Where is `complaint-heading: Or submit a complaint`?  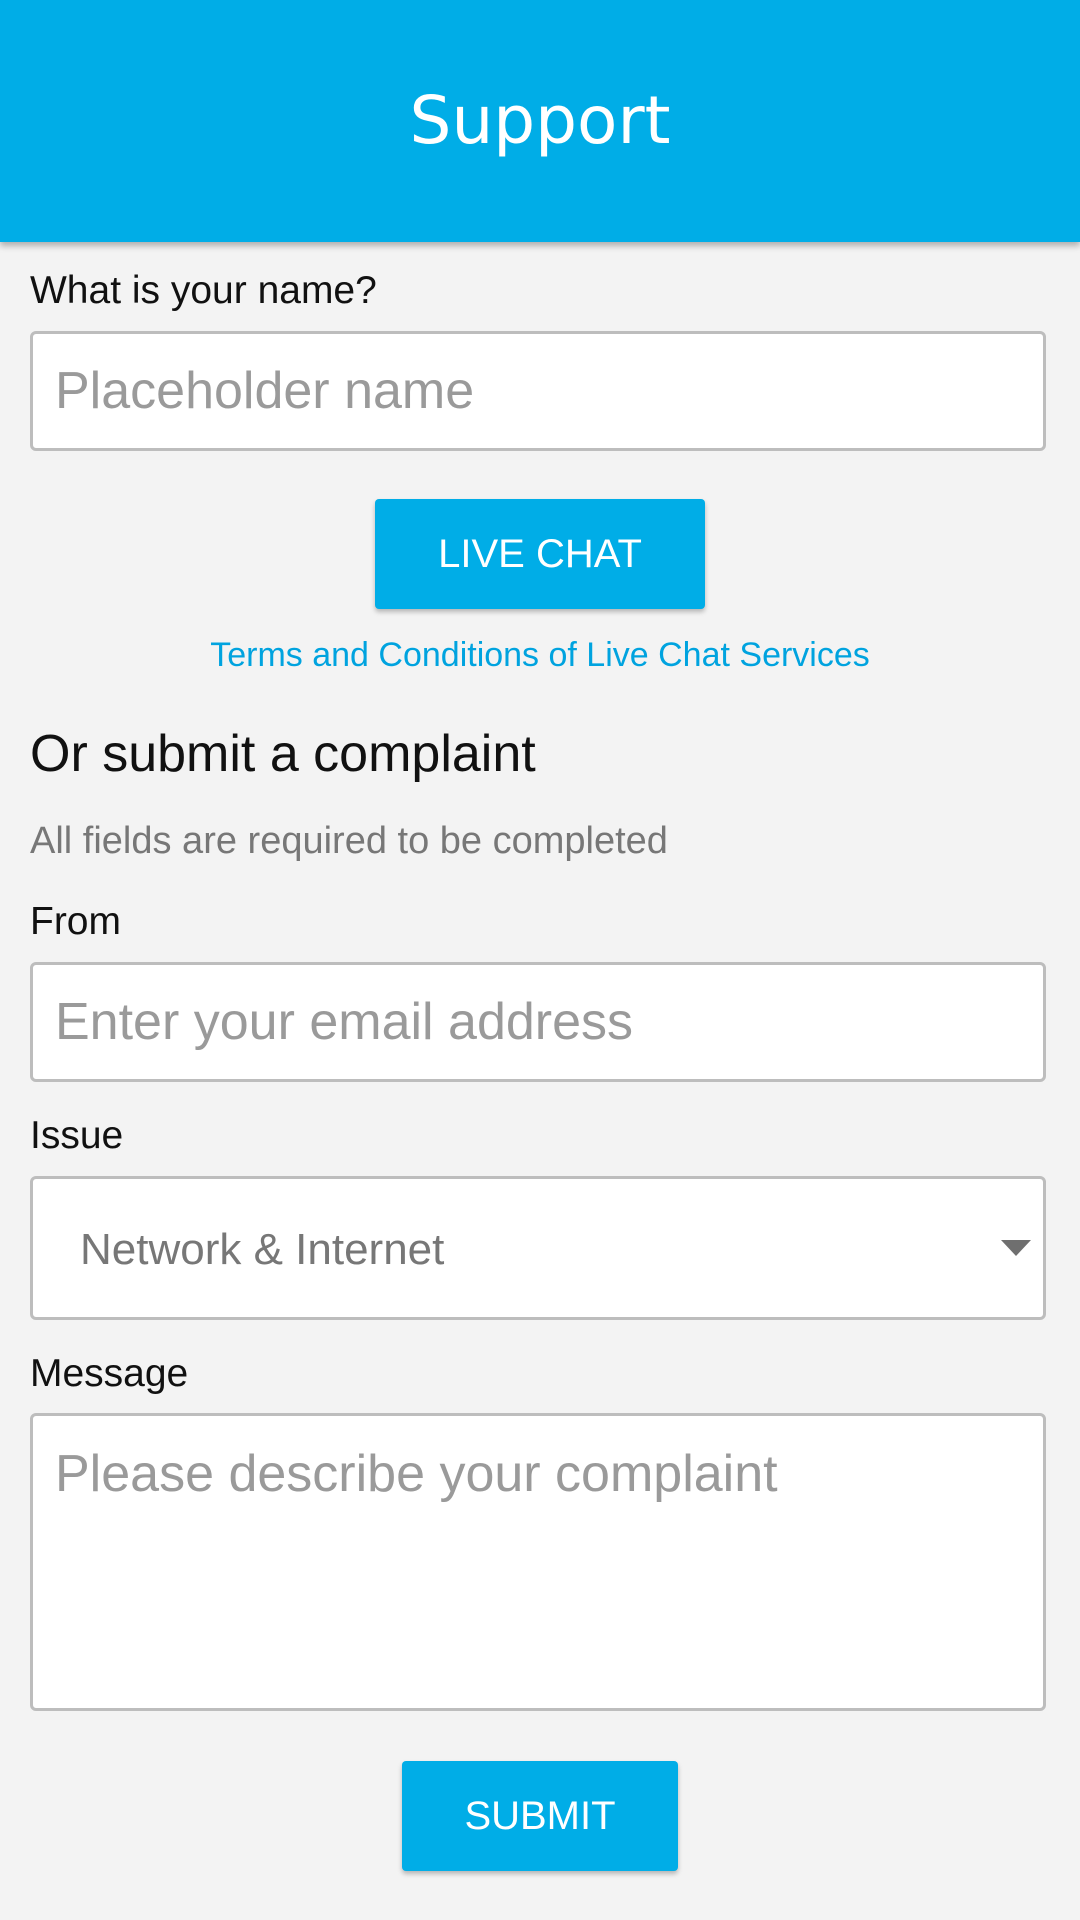
complaint-heading: Or submit a complaint is located at coordinates (283, 754).